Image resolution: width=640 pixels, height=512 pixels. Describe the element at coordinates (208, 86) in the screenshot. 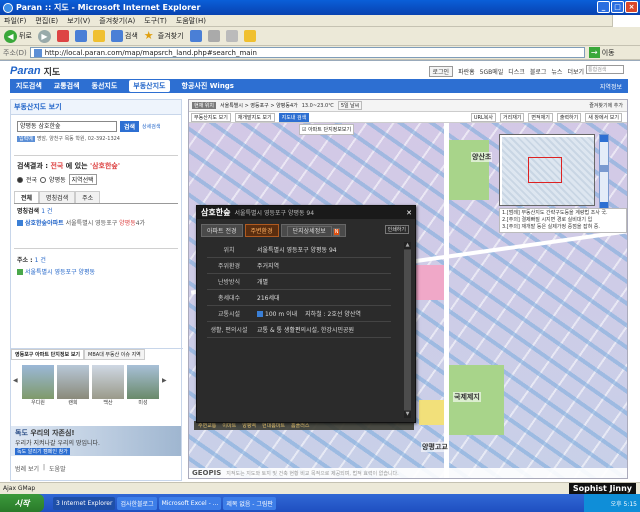

I see `tab-aerial-wings: 항공사진 Wings` at that location.